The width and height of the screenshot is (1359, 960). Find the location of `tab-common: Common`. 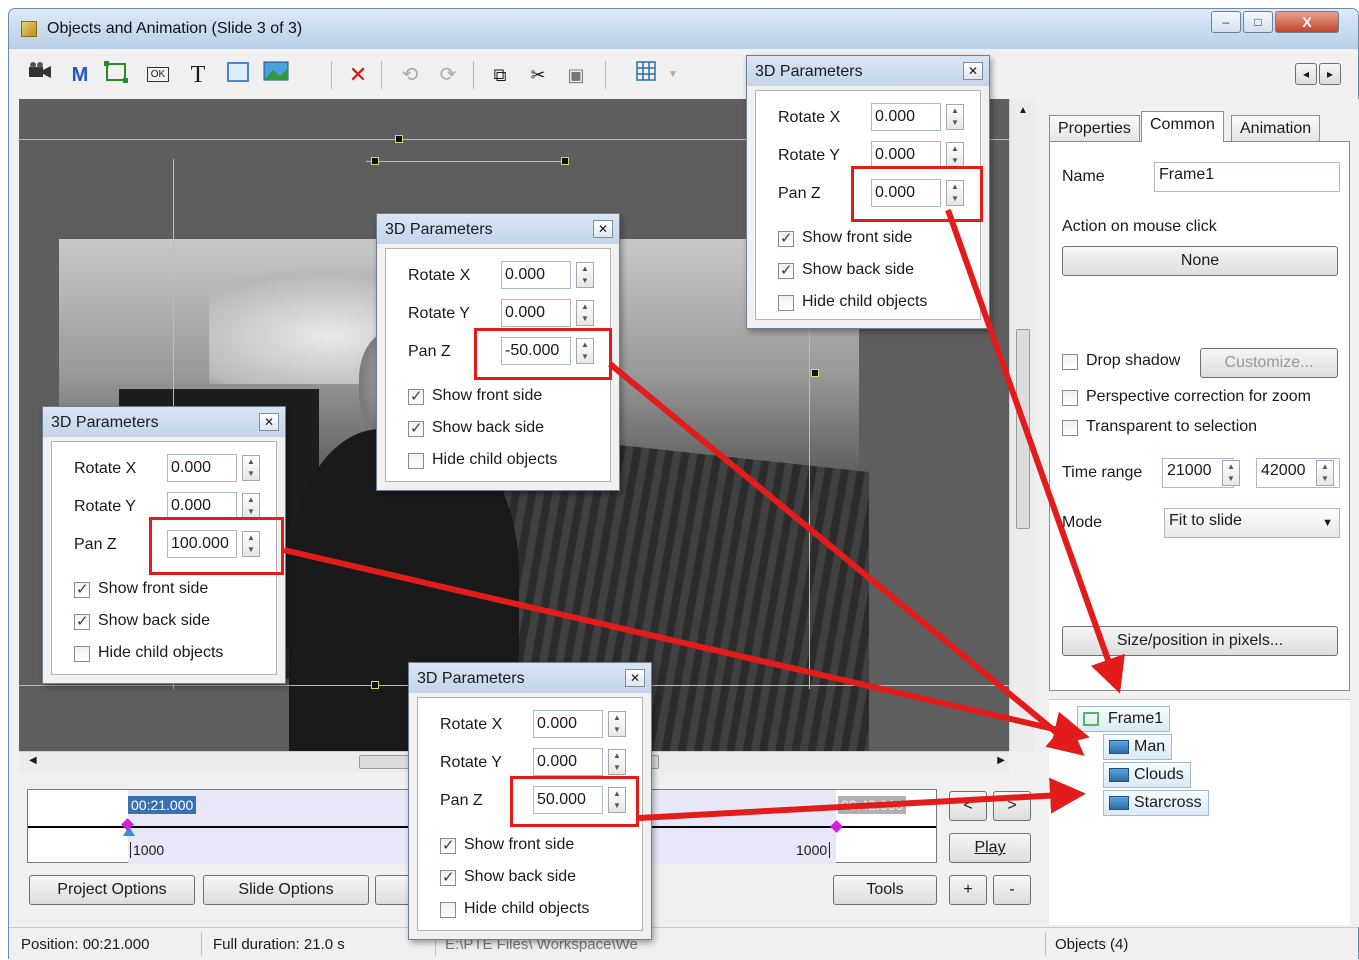

tab-common: Common is located at coordinates (1182, 126).